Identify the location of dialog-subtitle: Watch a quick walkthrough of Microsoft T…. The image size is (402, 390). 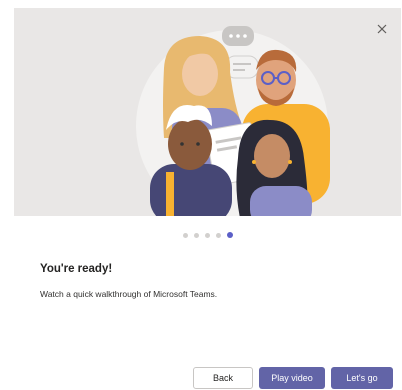
(129, 294).